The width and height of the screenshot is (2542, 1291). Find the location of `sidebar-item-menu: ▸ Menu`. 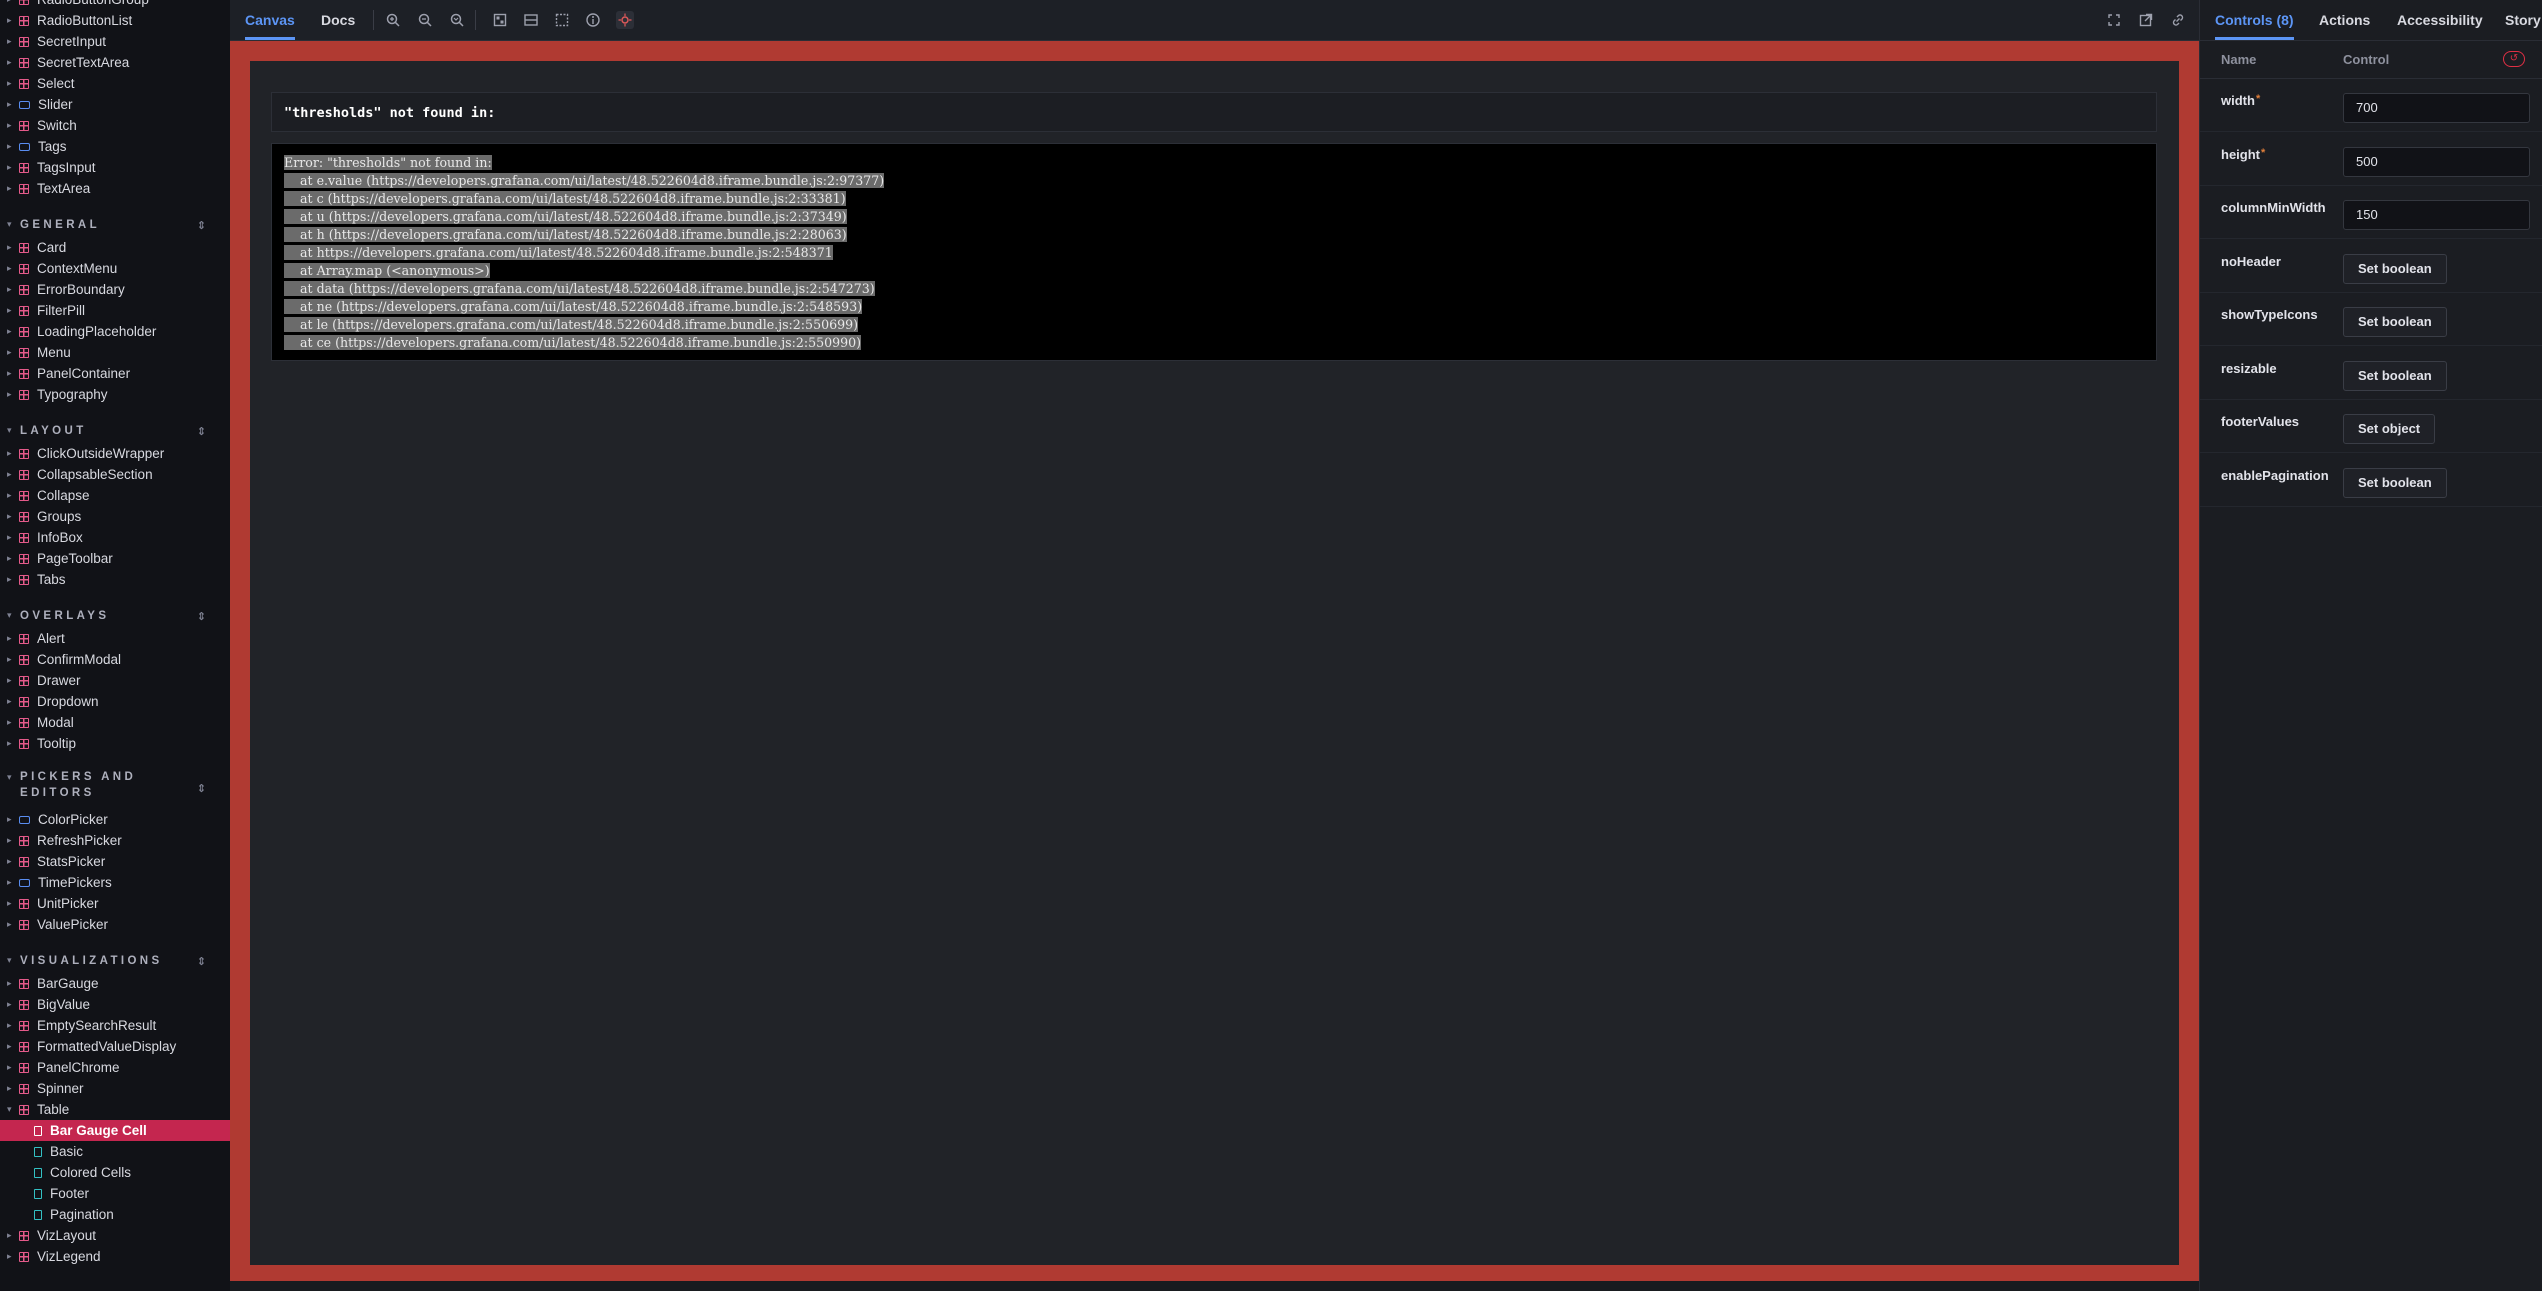

sidebar-item-menu: ▸ Menu is located at coordinates (115, 352).